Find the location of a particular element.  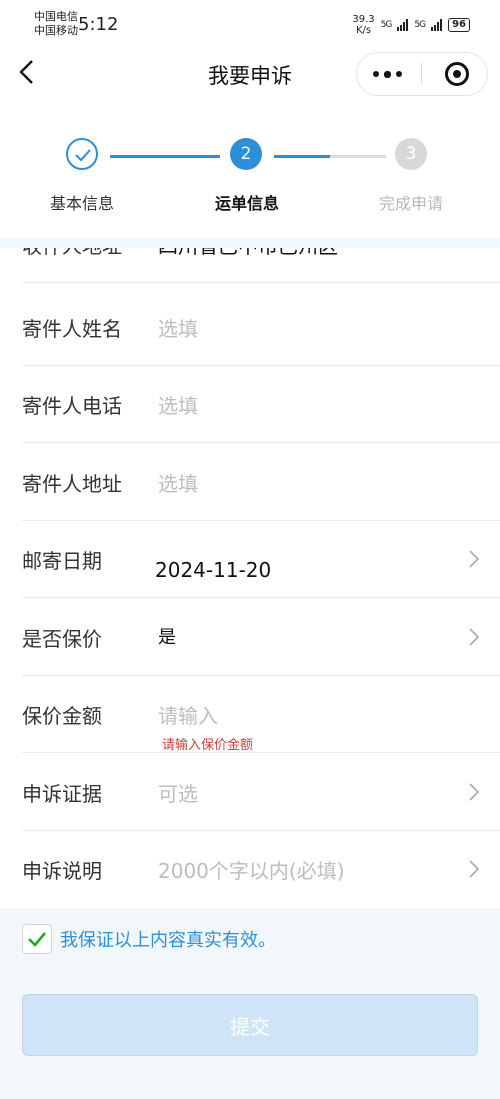

network-type-1: 5G is located at coordinates (386, 25).